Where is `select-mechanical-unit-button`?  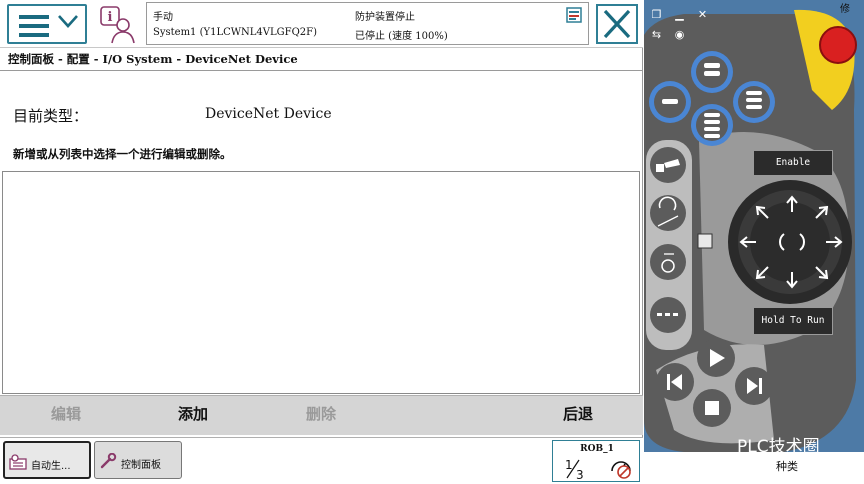
select-mechanical-unit-button is located at coordinates (668, 165).